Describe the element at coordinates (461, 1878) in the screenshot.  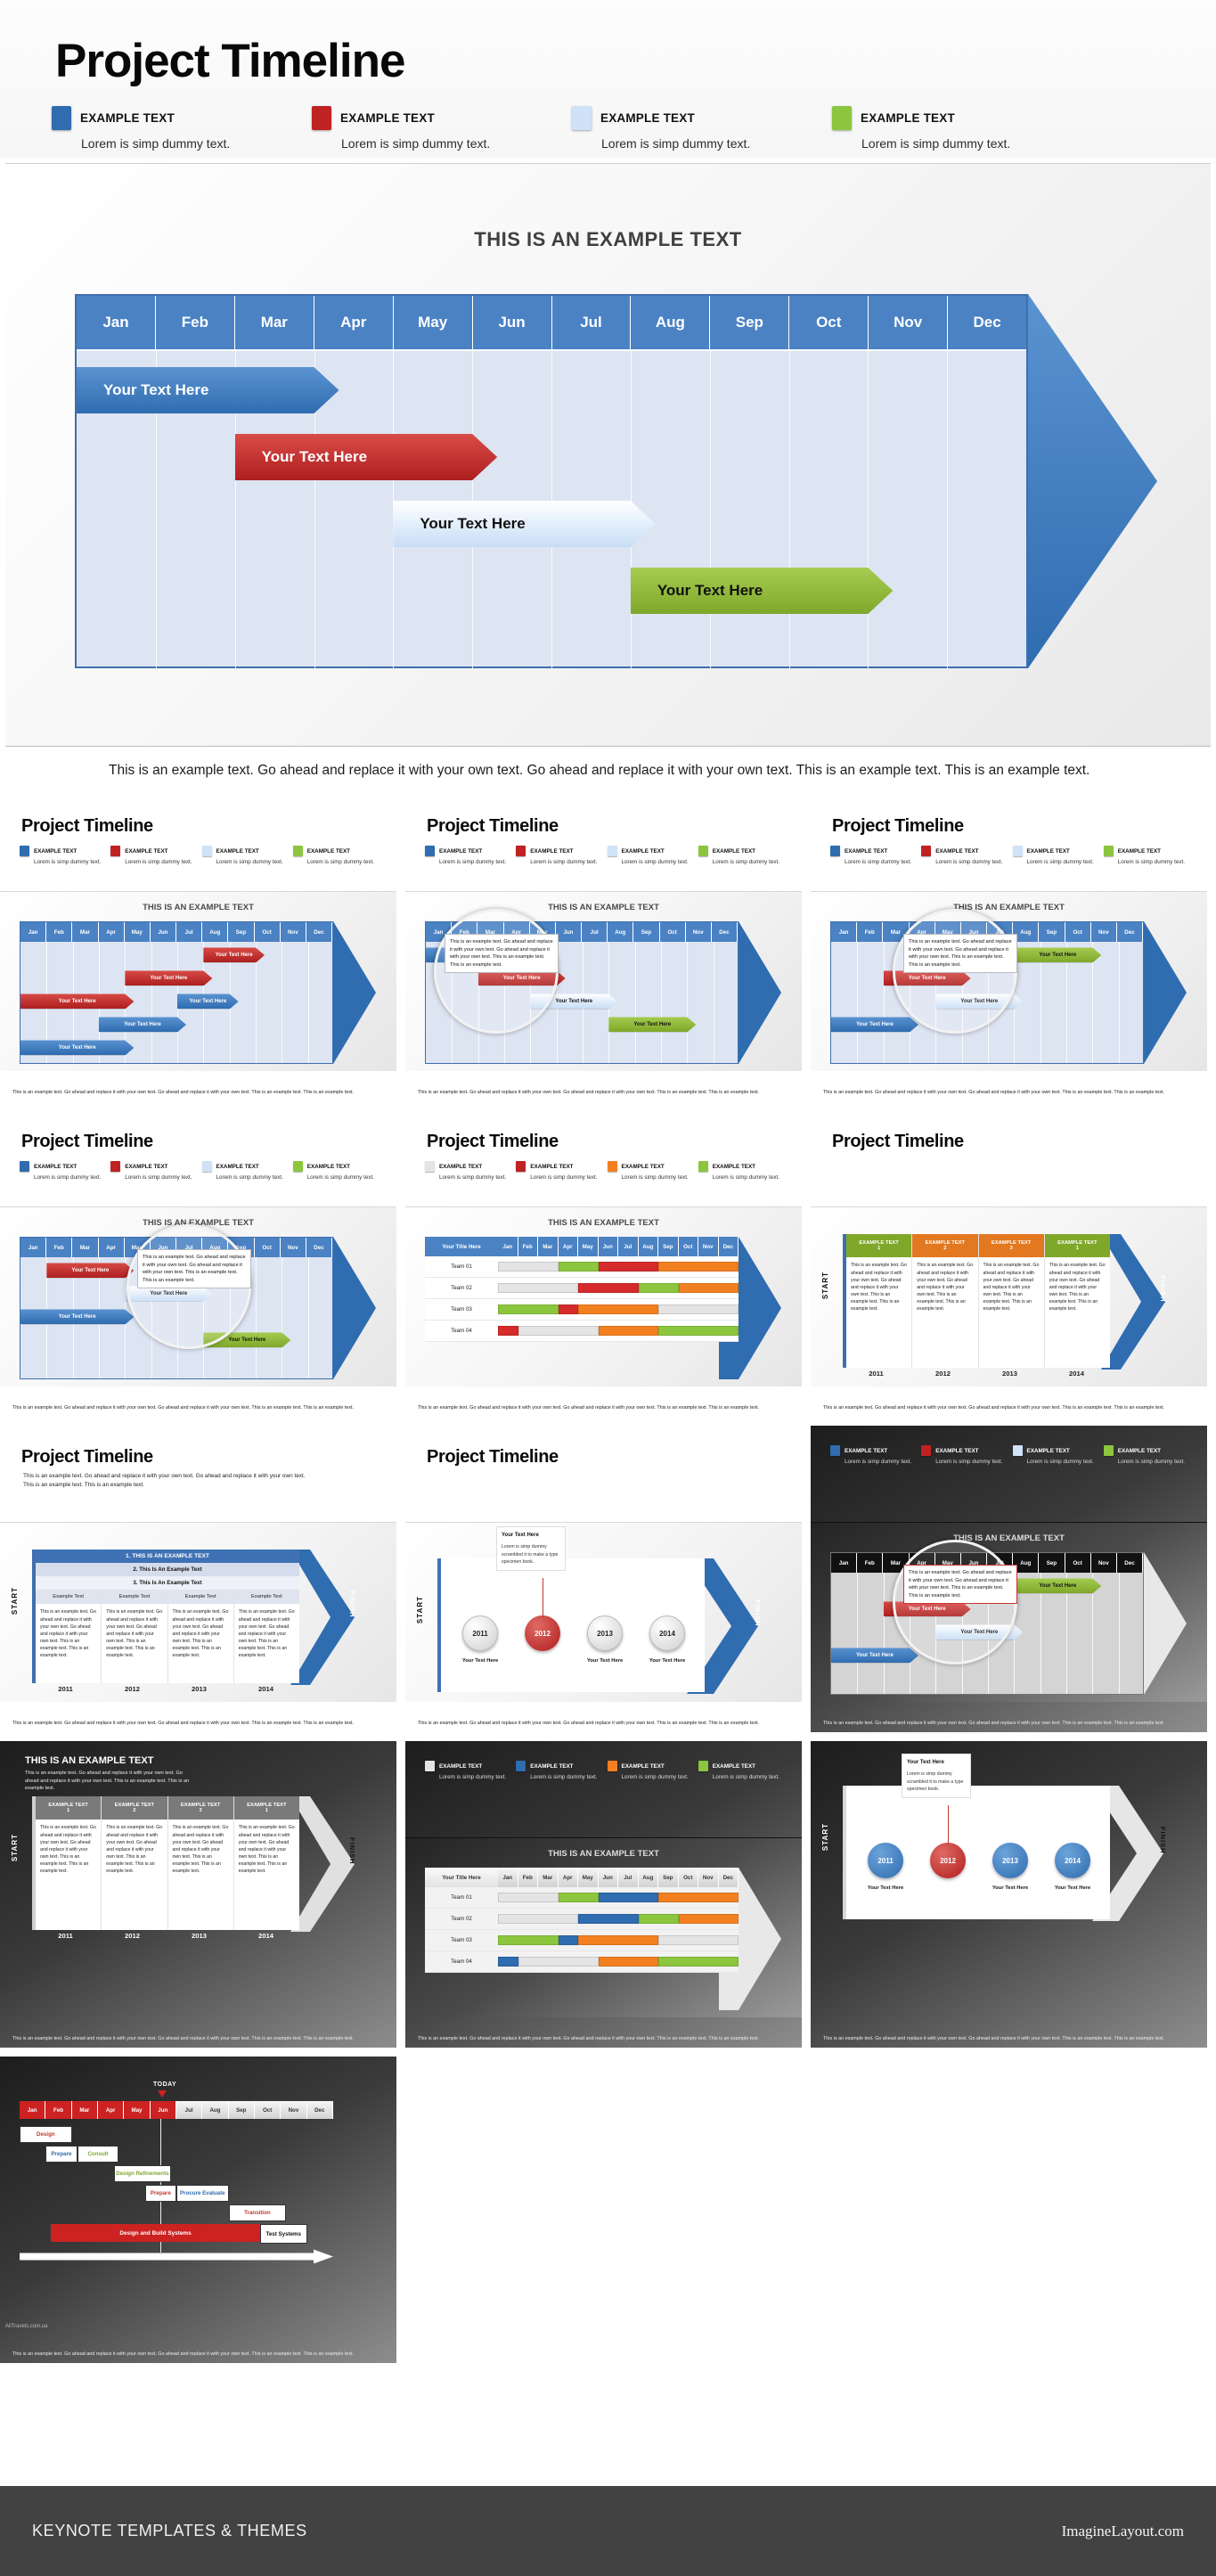
I see `gantt-corner-label: Your Title Here` at that location.